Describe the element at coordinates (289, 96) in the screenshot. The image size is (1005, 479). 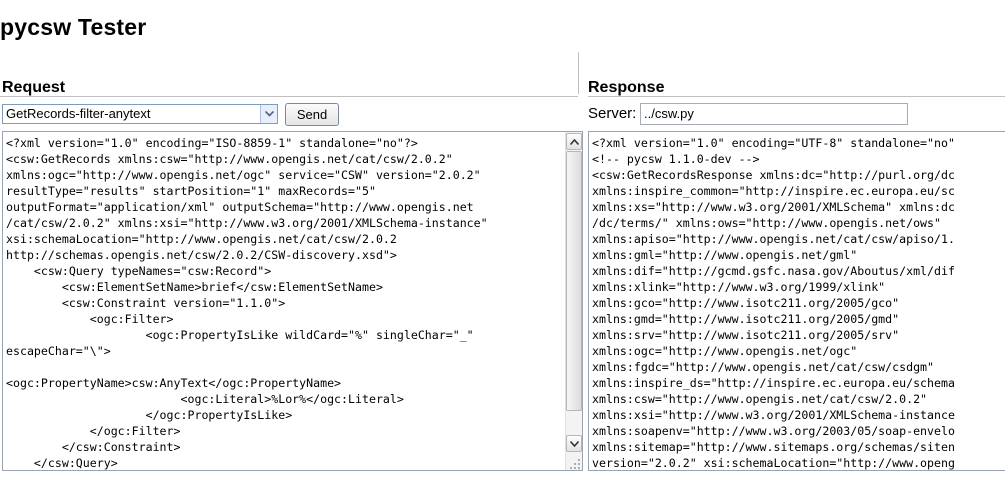
I see `request-divider` at that location.